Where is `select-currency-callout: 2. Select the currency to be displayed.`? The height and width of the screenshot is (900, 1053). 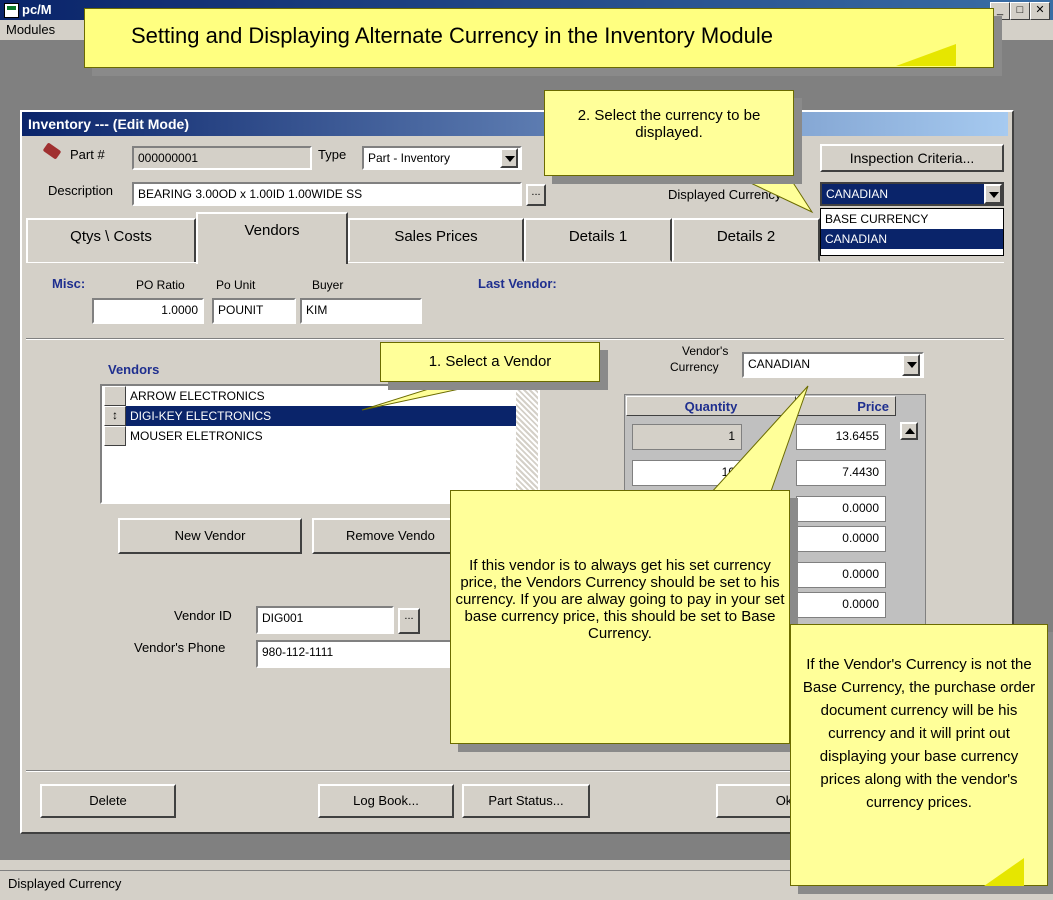 select-currency-callout: 2. Select the currency to be displayed. is located at coordinates (669, 133).